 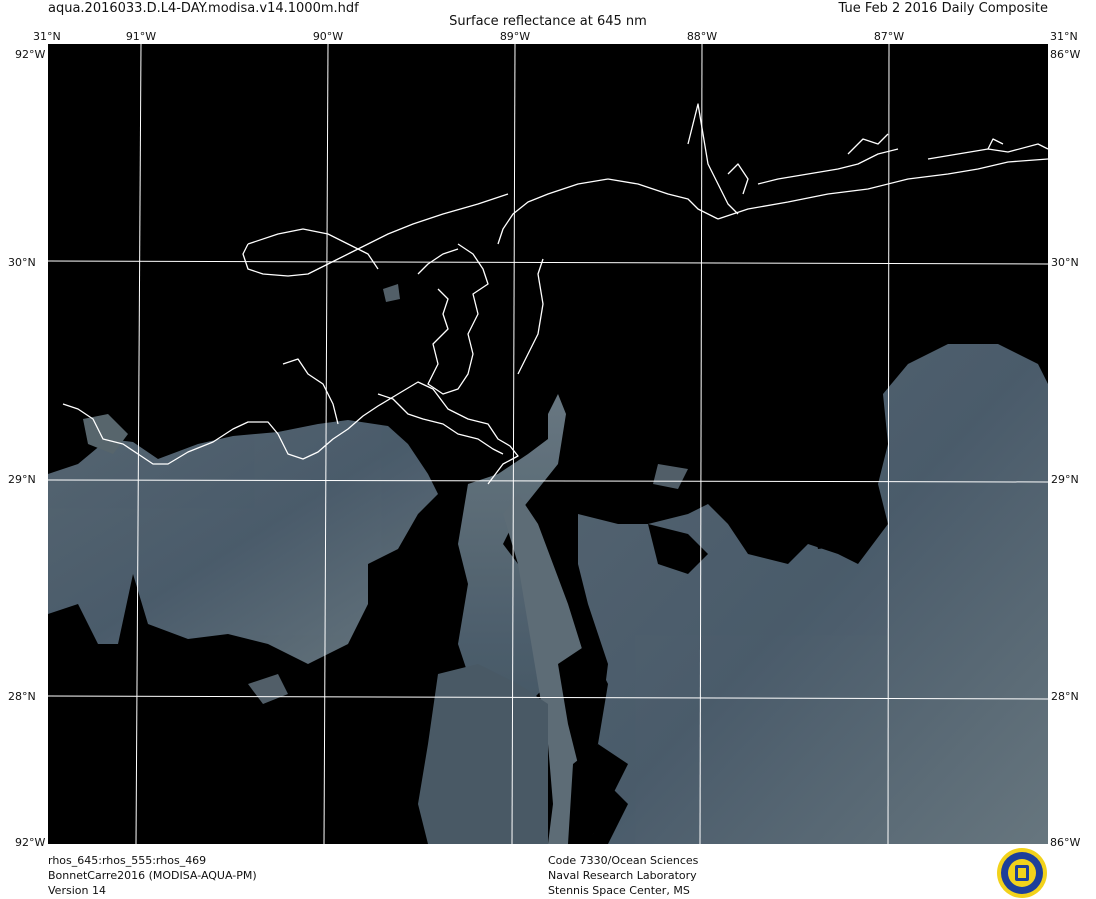 I want to click on footer-left-line-1: rhos_645:rhos_555:rhos_469, so click(x=127, y=860).